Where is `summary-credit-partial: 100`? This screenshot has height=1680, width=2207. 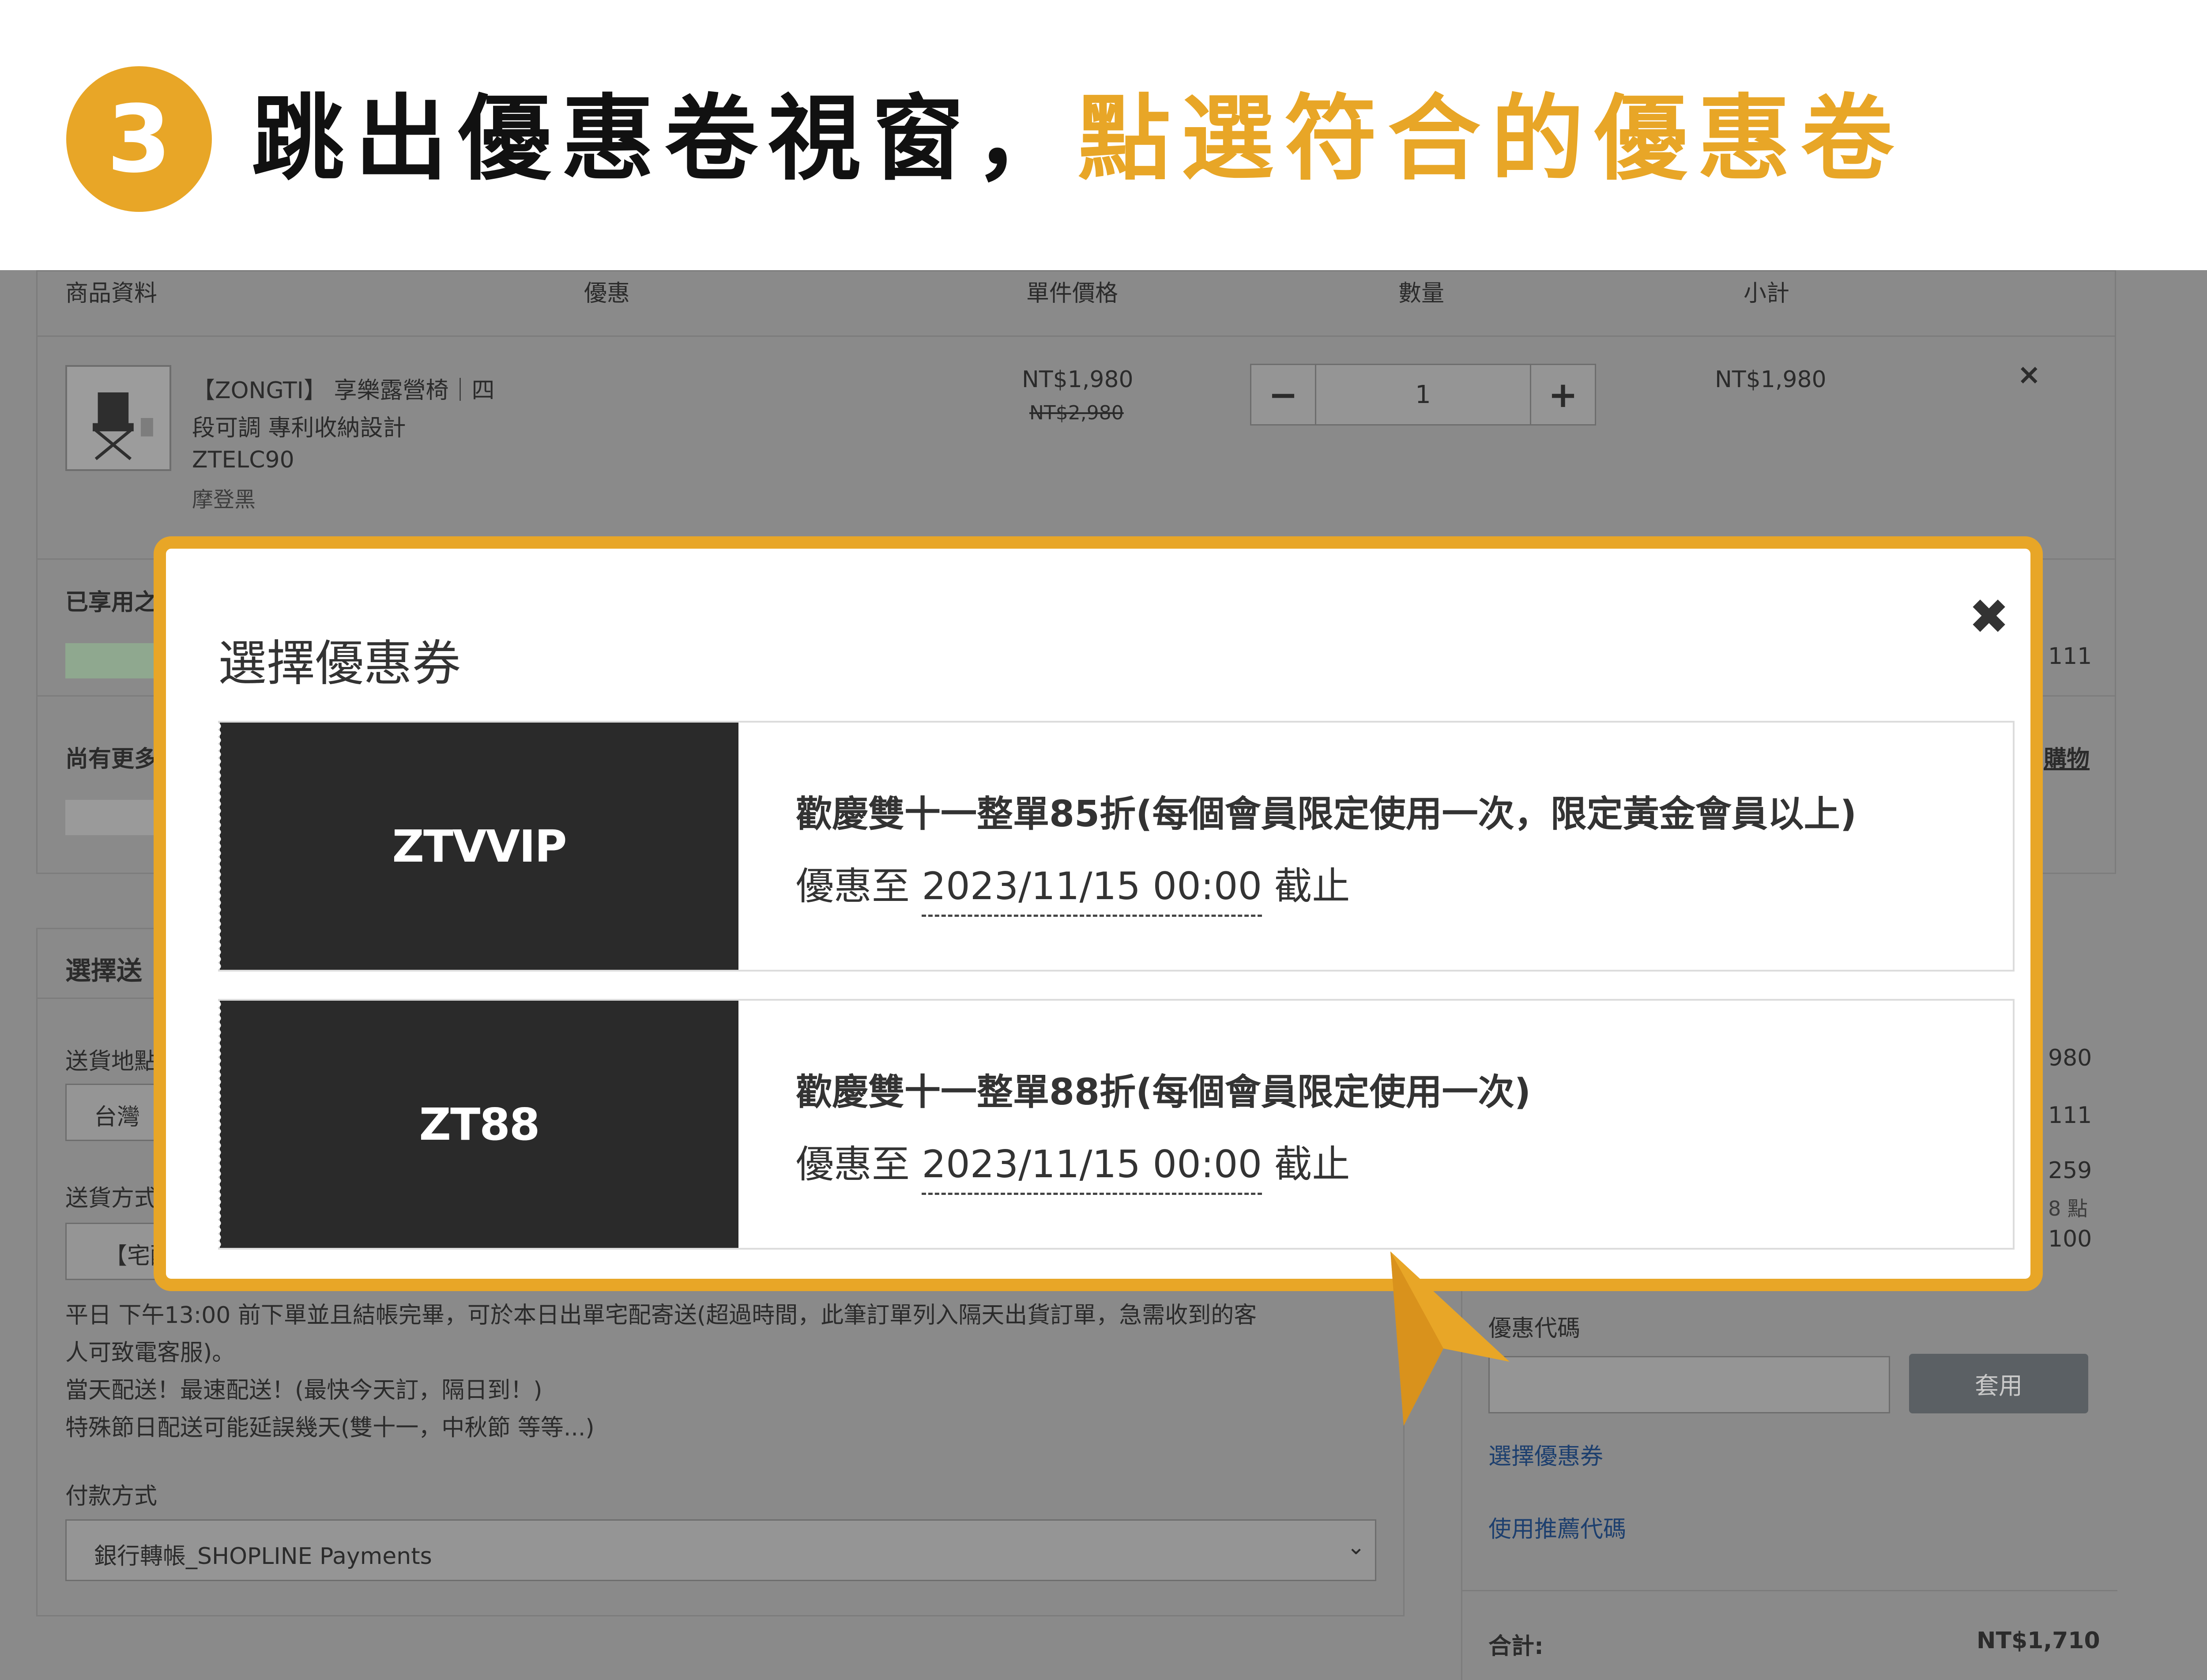
summary-credit-partial: 100 is located at coordinates (2070, 1239).